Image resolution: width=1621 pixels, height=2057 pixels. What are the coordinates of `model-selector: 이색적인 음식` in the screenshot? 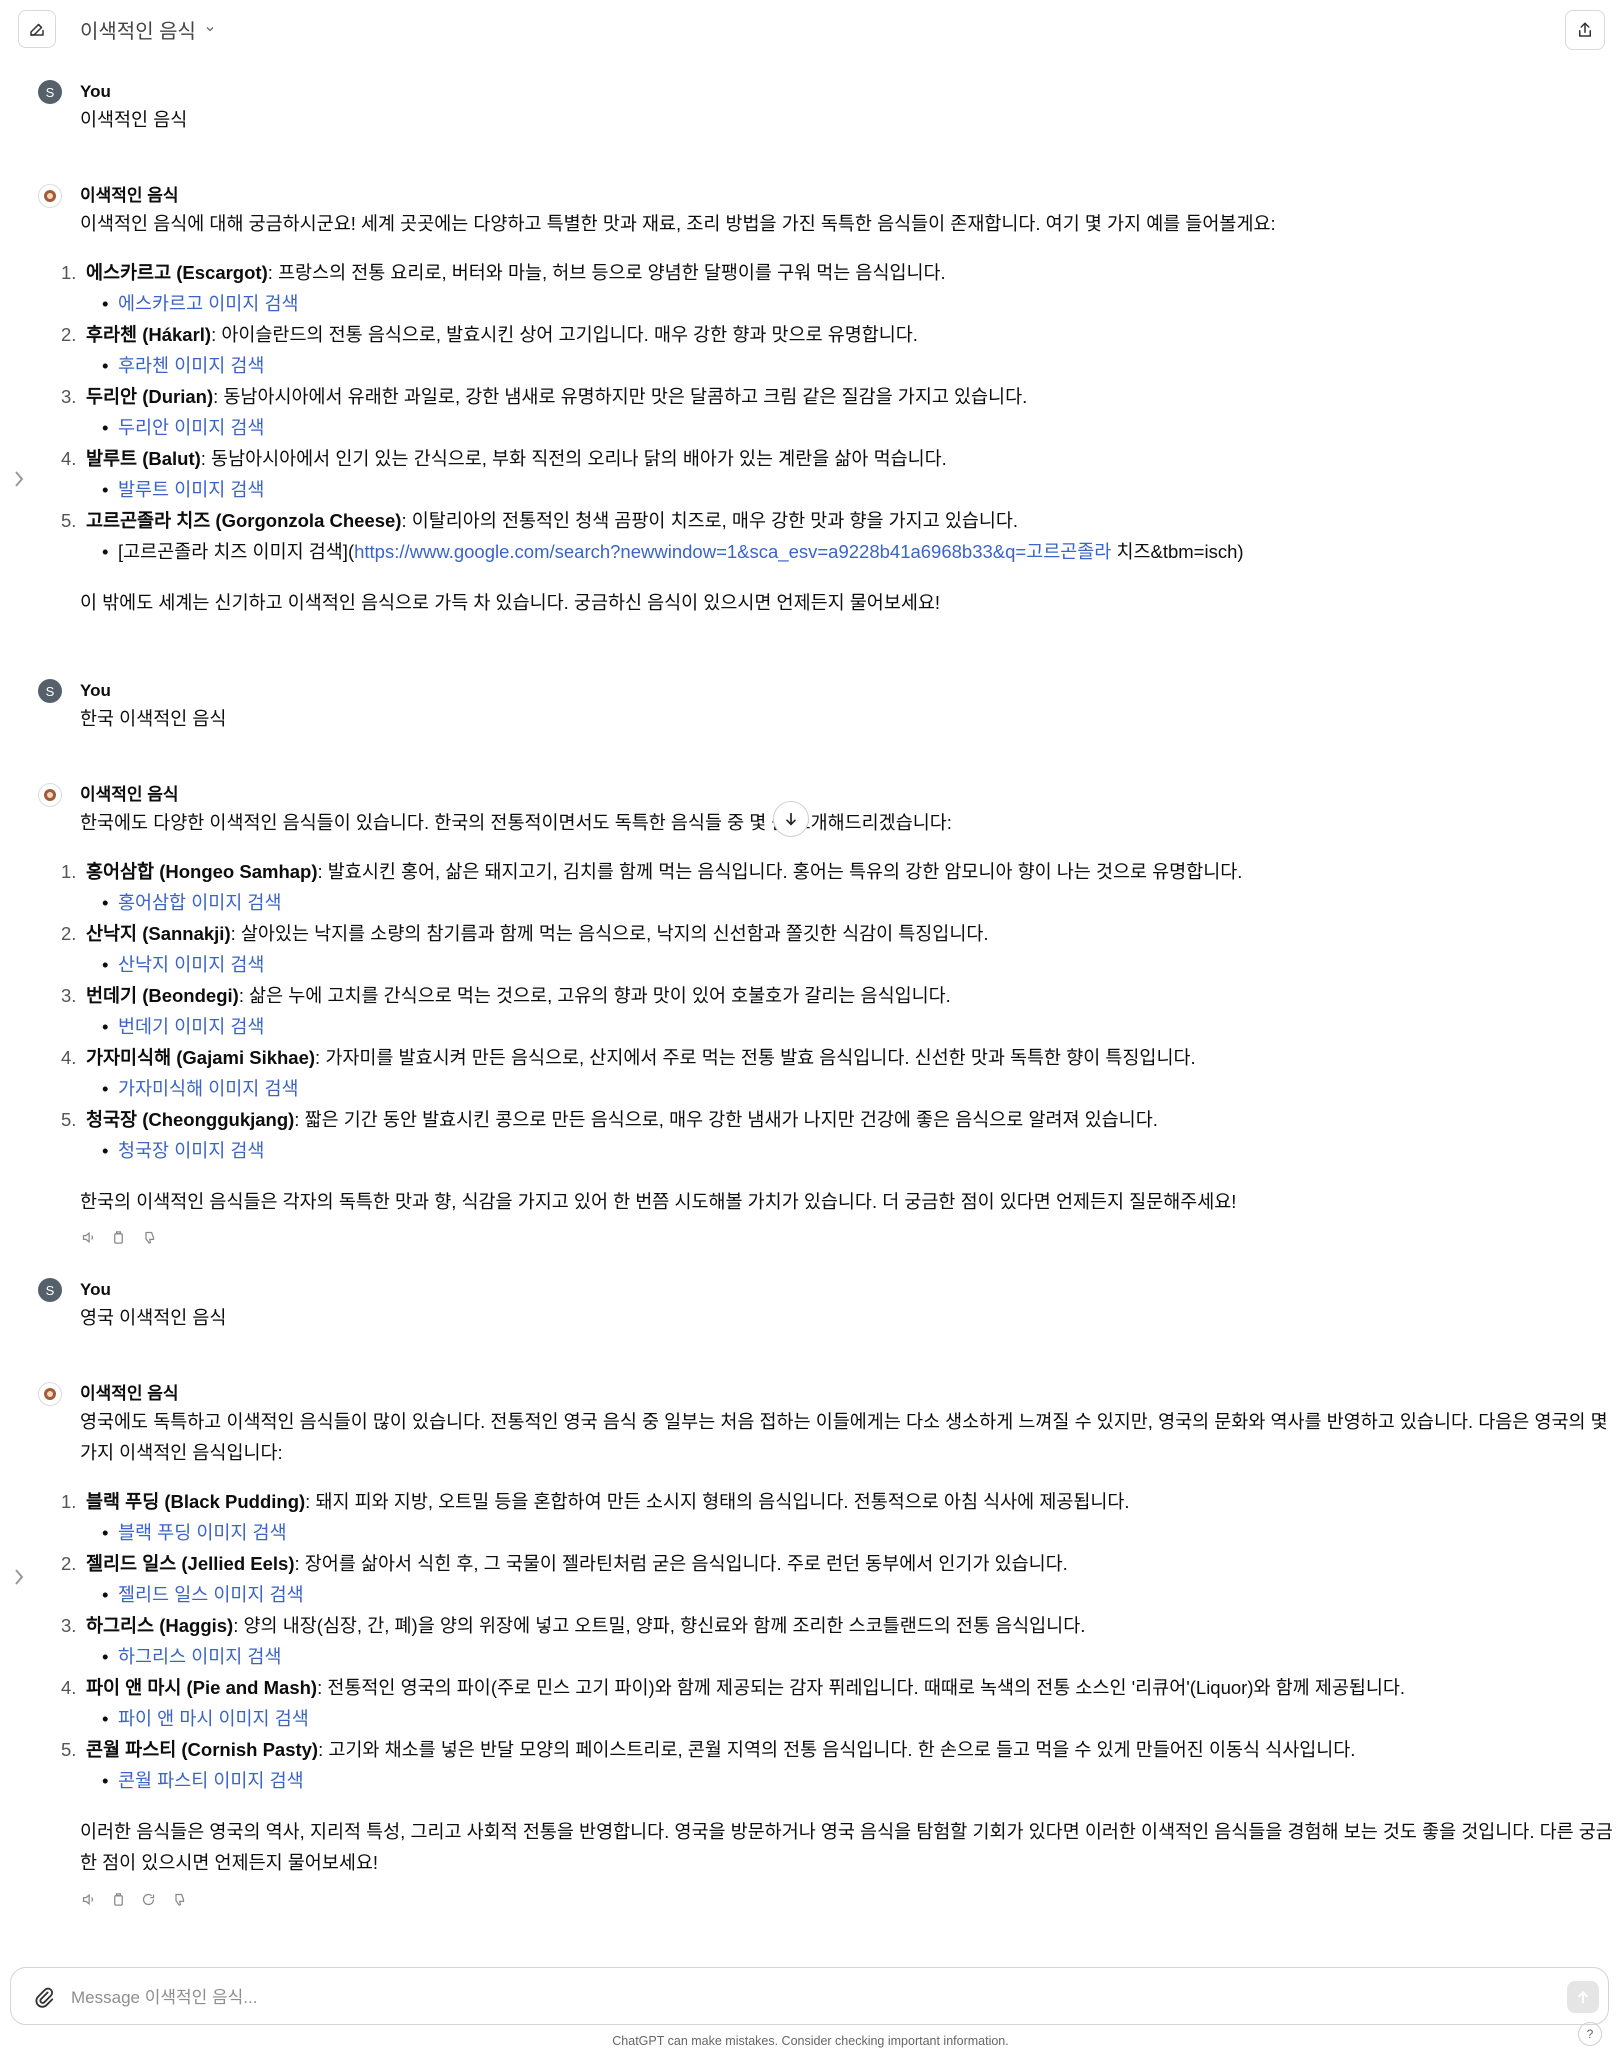 It's located at (148, 29).